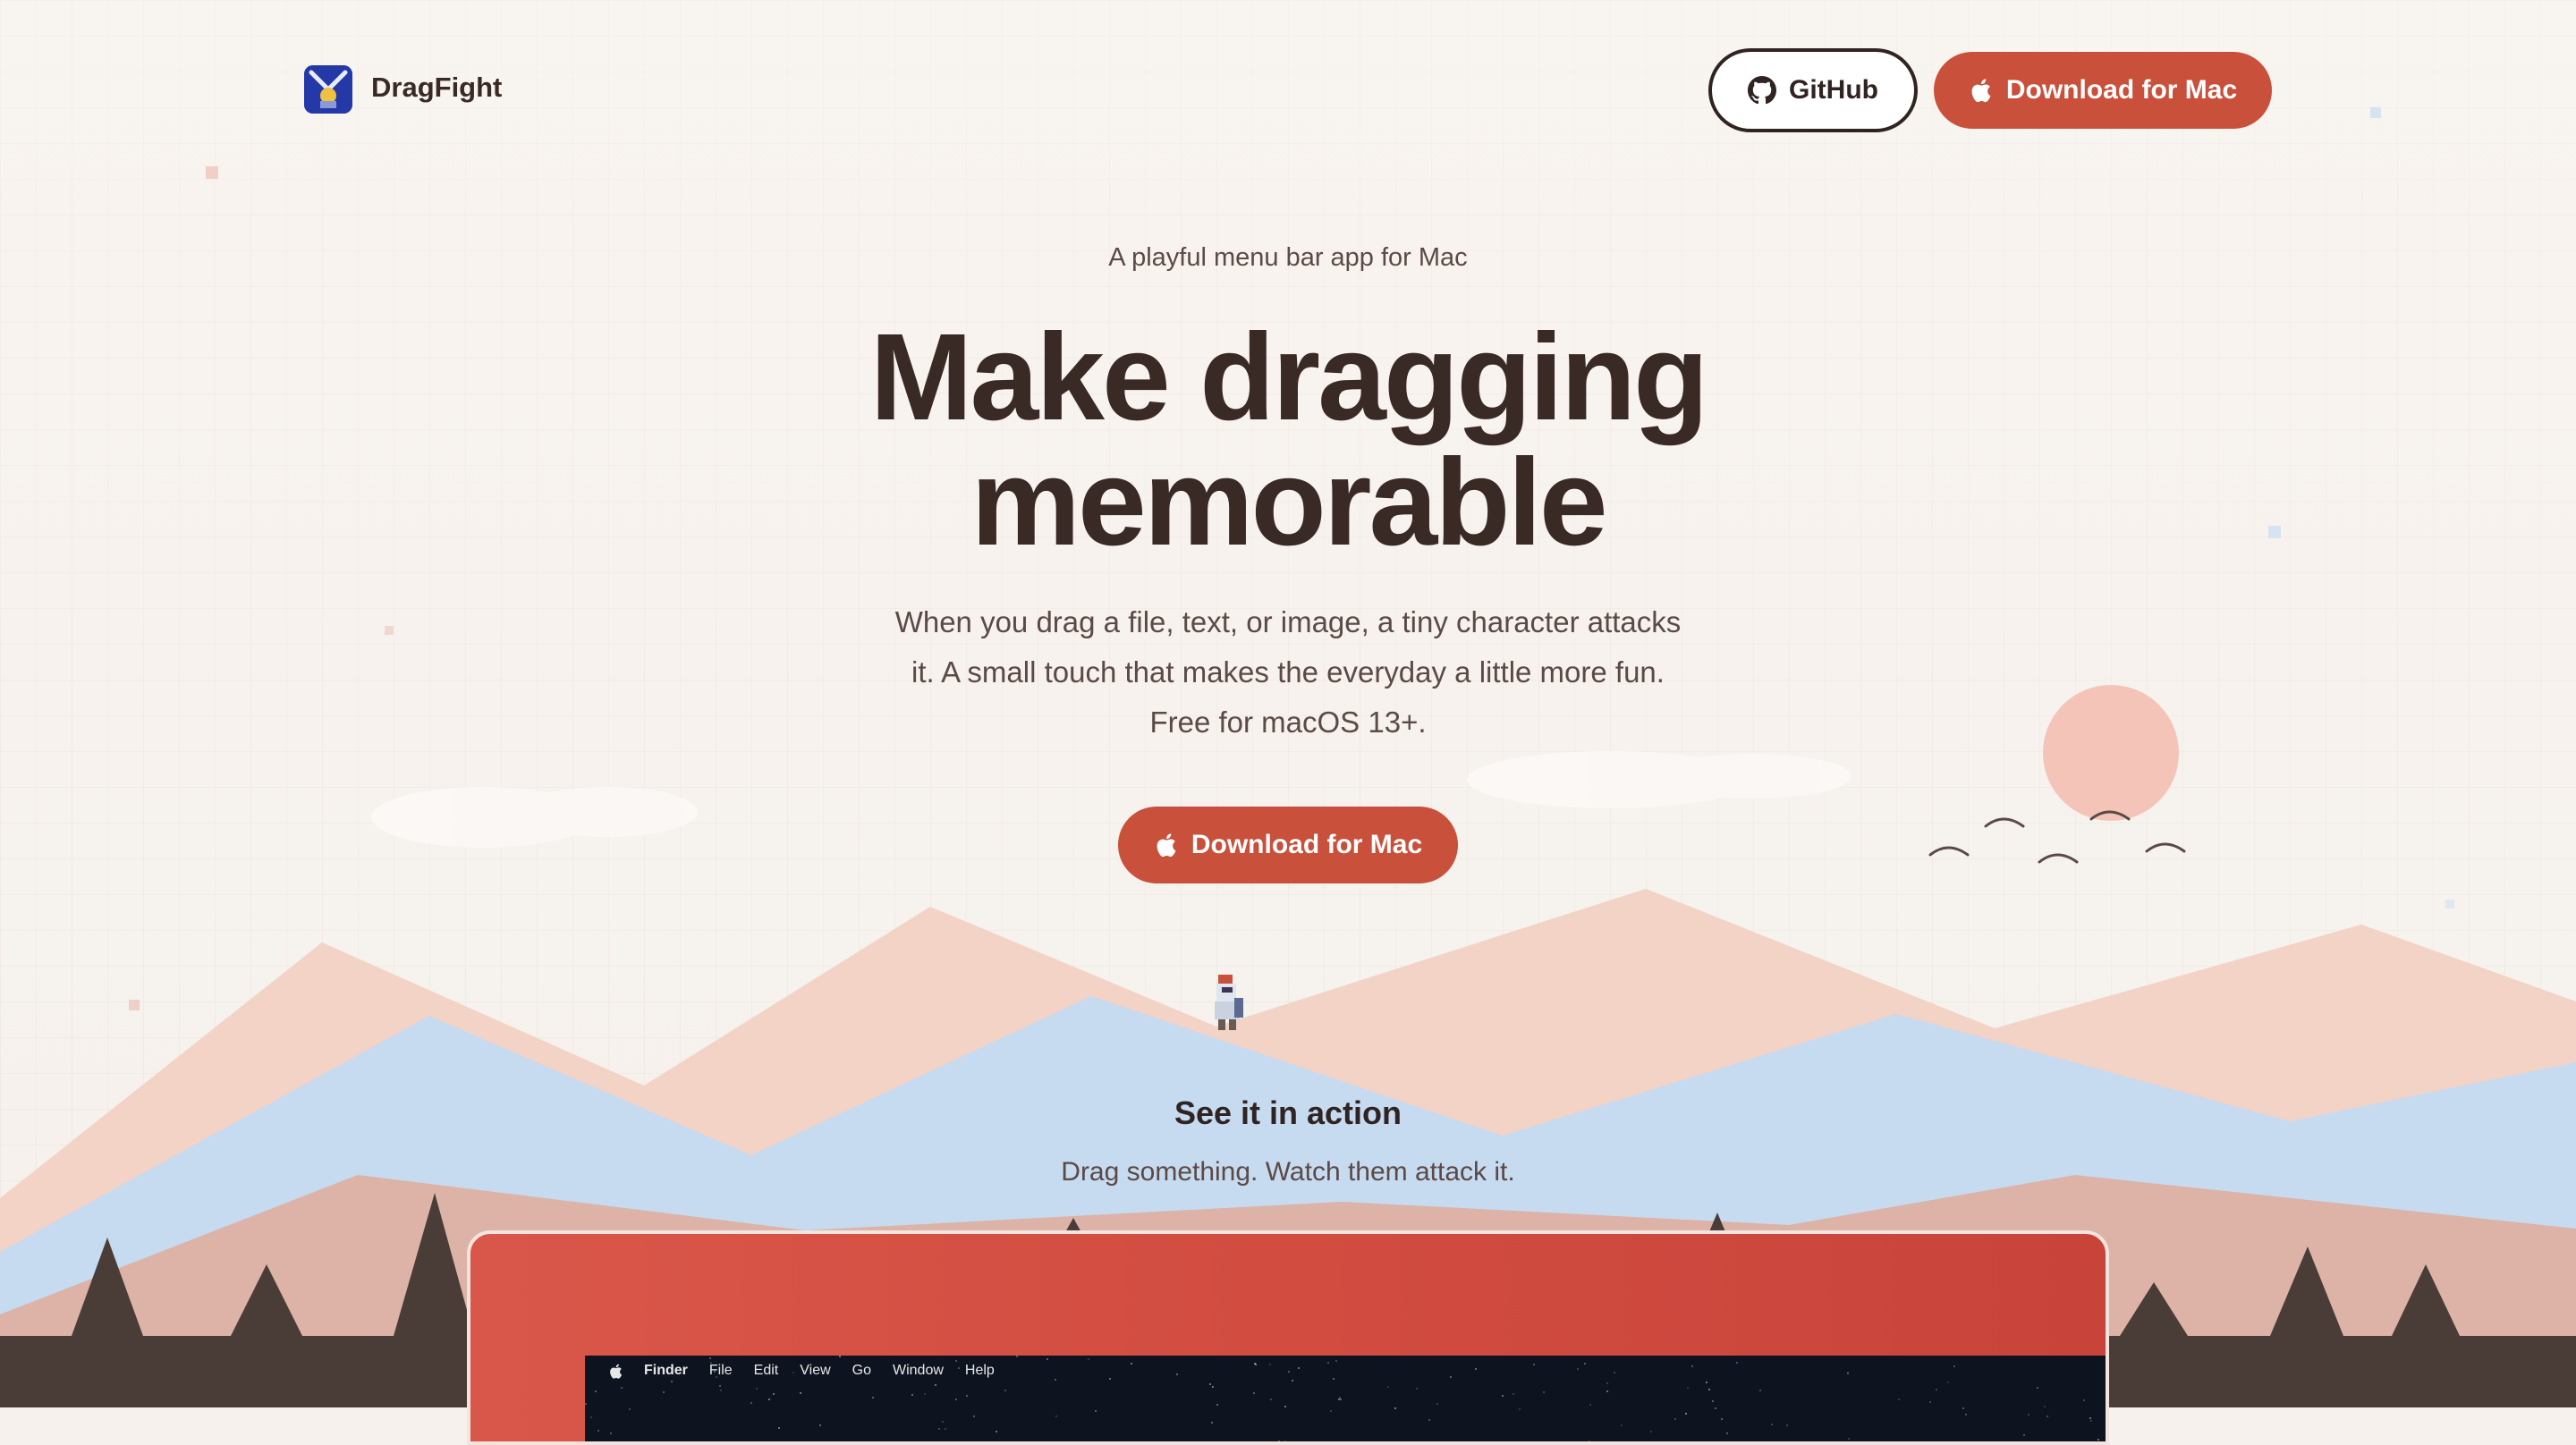 The width and height of the screenshot is (2576, 1445). What do you see at coordinates (1289, 377) in the screenshot?
I see `headline-line-1: Make dragging` at bounding box center [1289, 377].